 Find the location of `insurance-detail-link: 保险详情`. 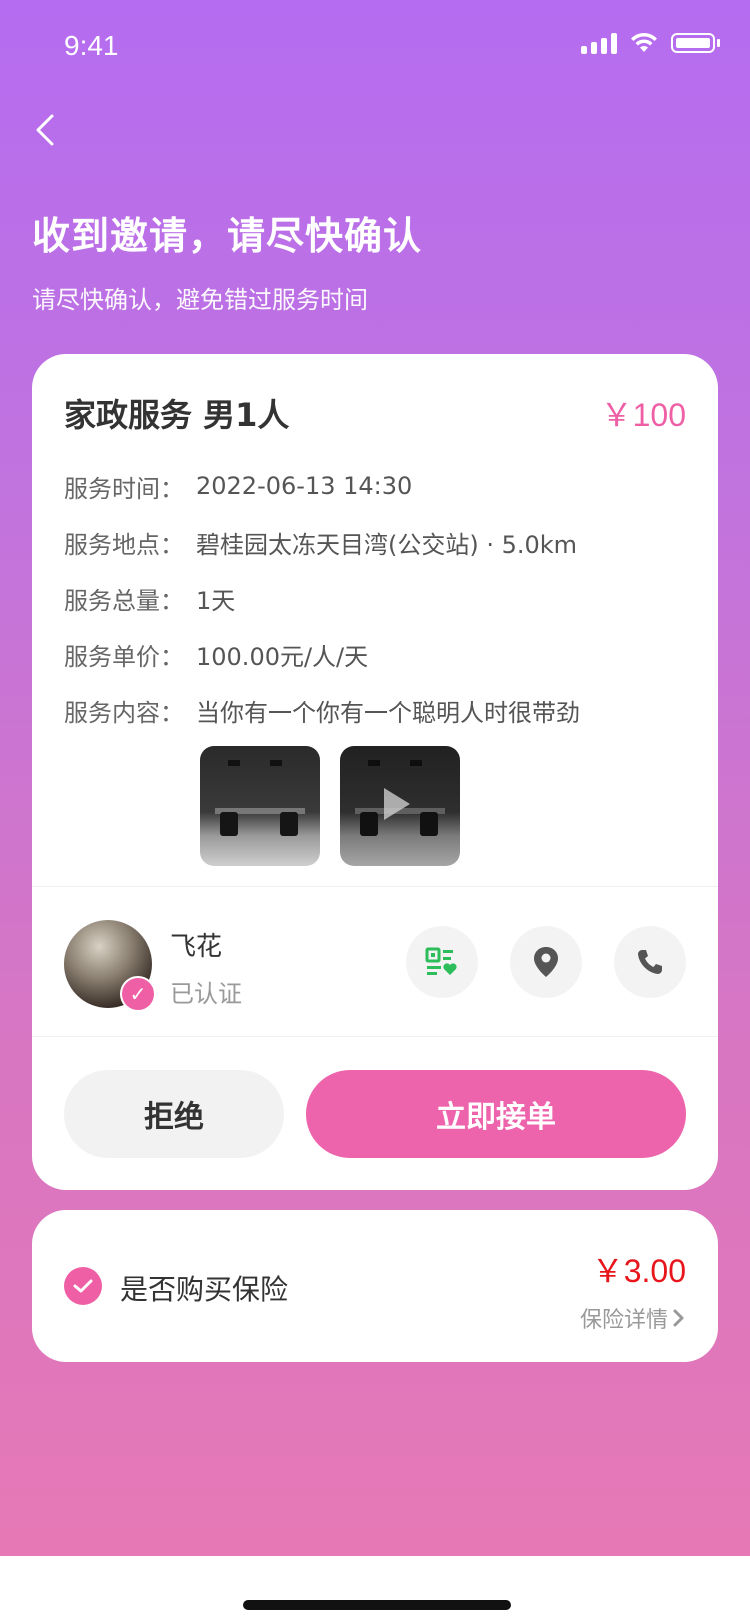

insurance-detail-link: 保险详情 is located at coordinates (633, 1318).